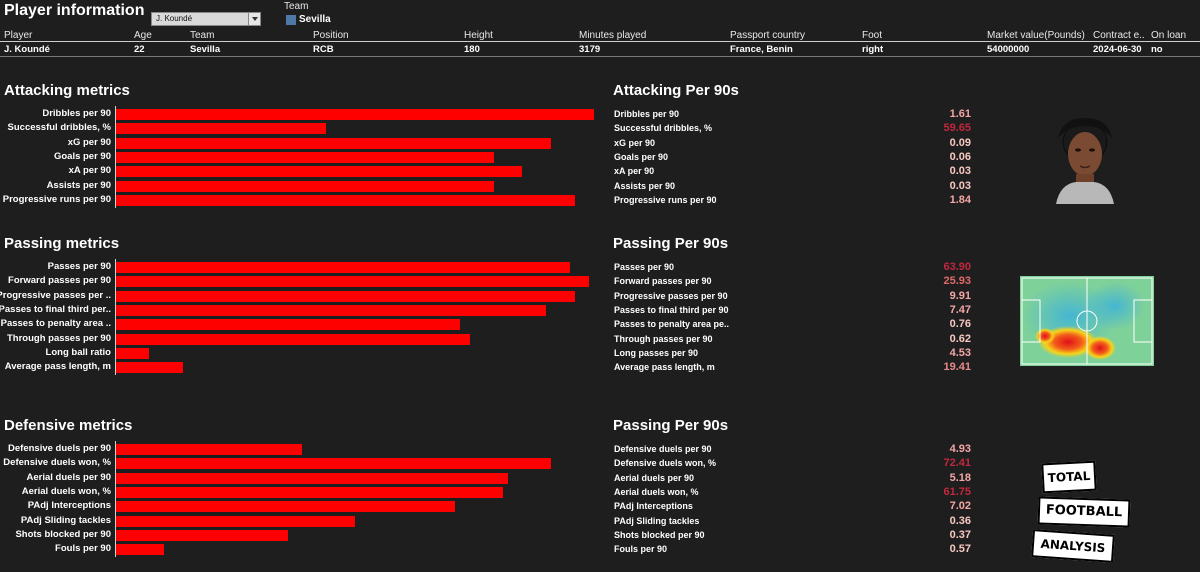  Describe the element at coordinates (957, 281) in the screenshot. I see `per90-value: 25.93` at that location.